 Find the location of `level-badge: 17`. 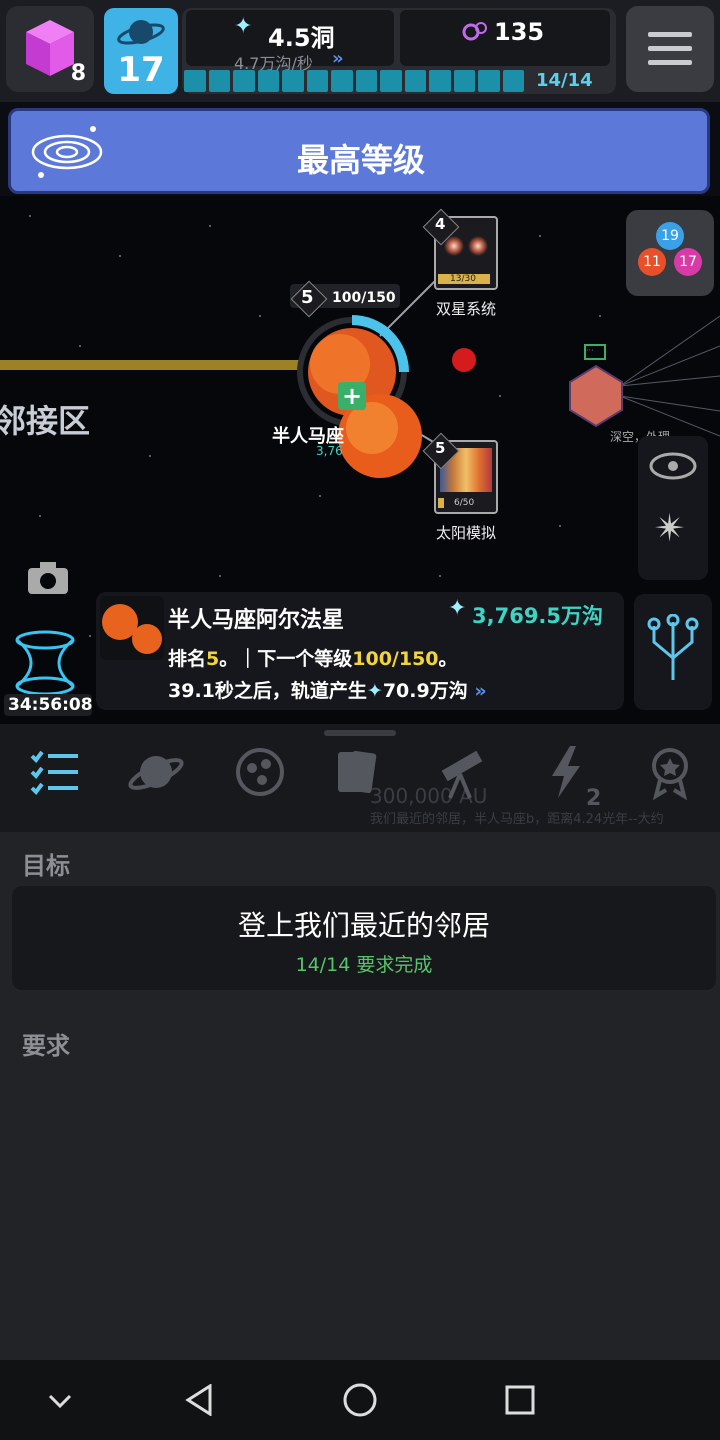

level-badge: 17 is located at coordinates (141, 51).